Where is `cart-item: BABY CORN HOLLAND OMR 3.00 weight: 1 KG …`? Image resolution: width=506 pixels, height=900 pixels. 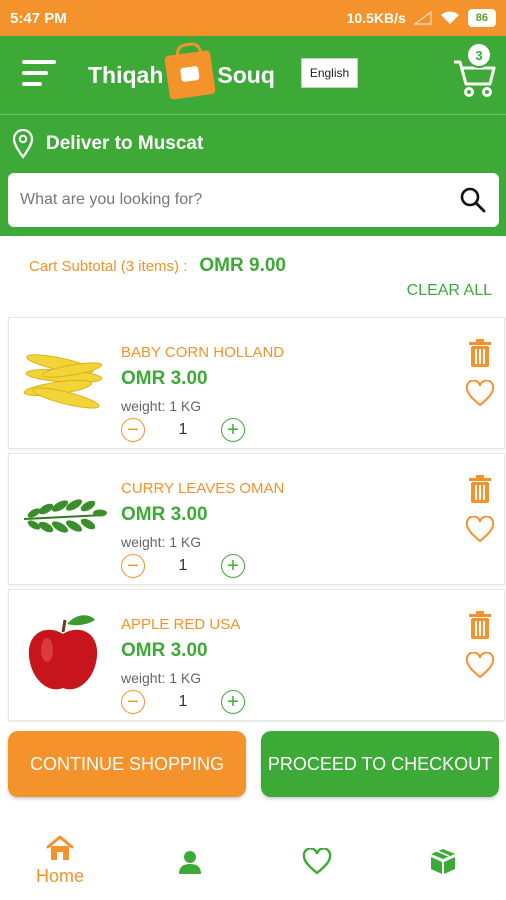 cart-item: BABY CORN HOLLAND OMR 3.00 weight: 1 KG … is located at coordinates (256, 383).